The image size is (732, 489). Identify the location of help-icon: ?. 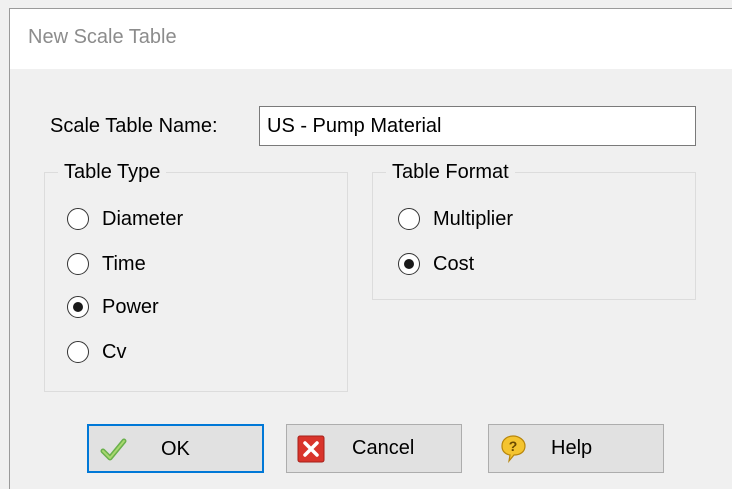
(513, 449).